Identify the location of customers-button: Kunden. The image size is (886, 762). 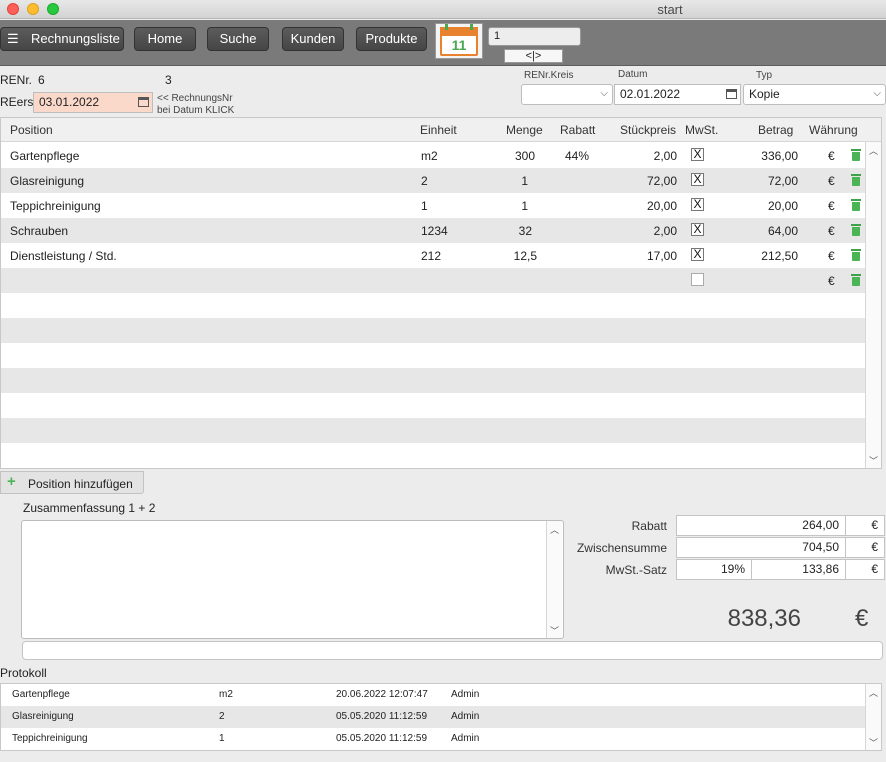
(313, 39).